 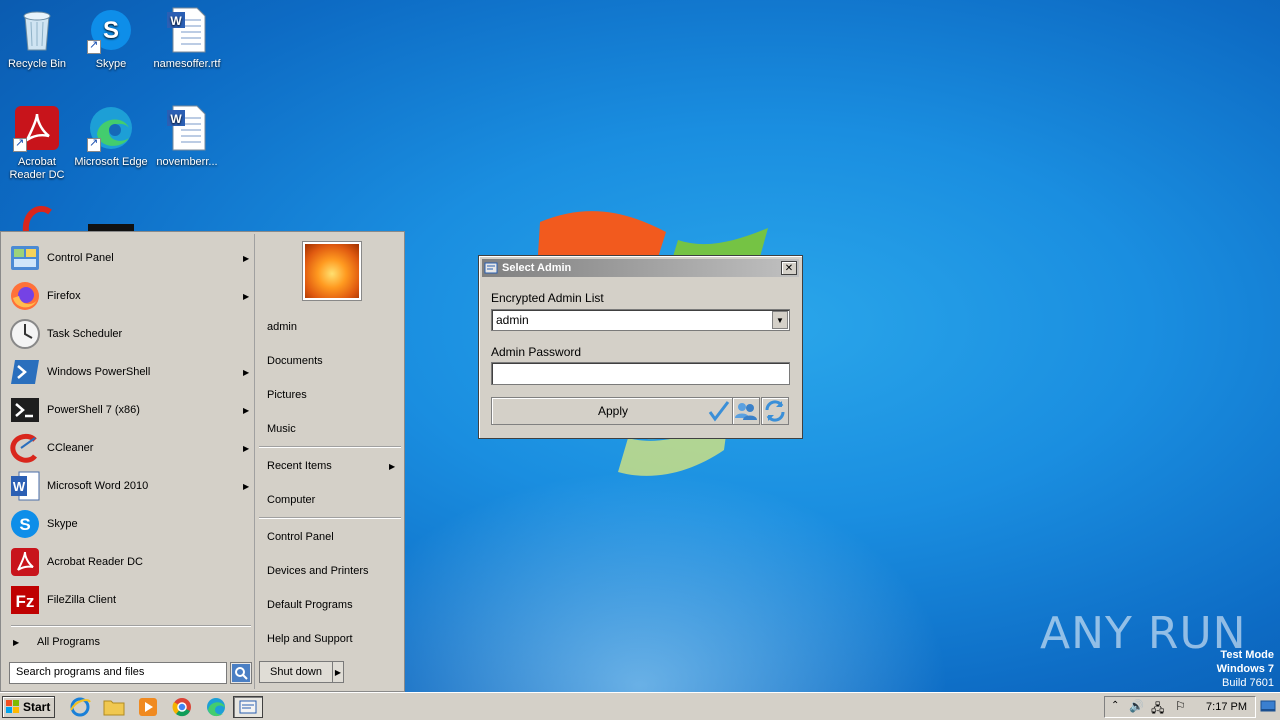 What do you see at coordinates (296, 672) in the screenshot?
I see `shutdown-button: Shut down` at bounding box center [296, 672].